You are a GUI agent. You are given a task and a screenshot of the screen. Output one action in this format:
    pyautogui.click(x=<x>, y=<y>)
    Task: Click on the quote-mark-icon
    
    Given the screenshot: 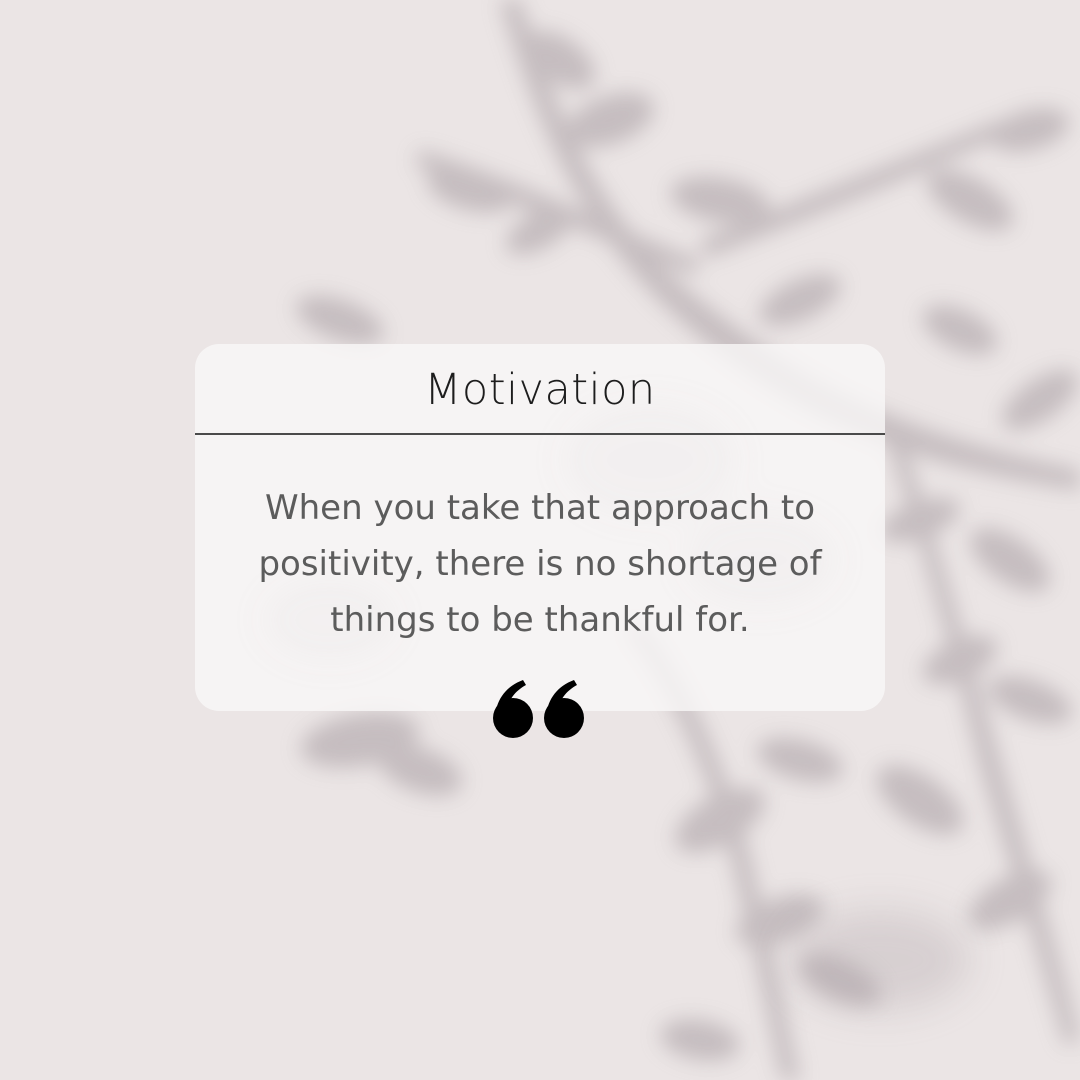 What is the action you would take?
    pyautogui.click(x=538, y=709)
    